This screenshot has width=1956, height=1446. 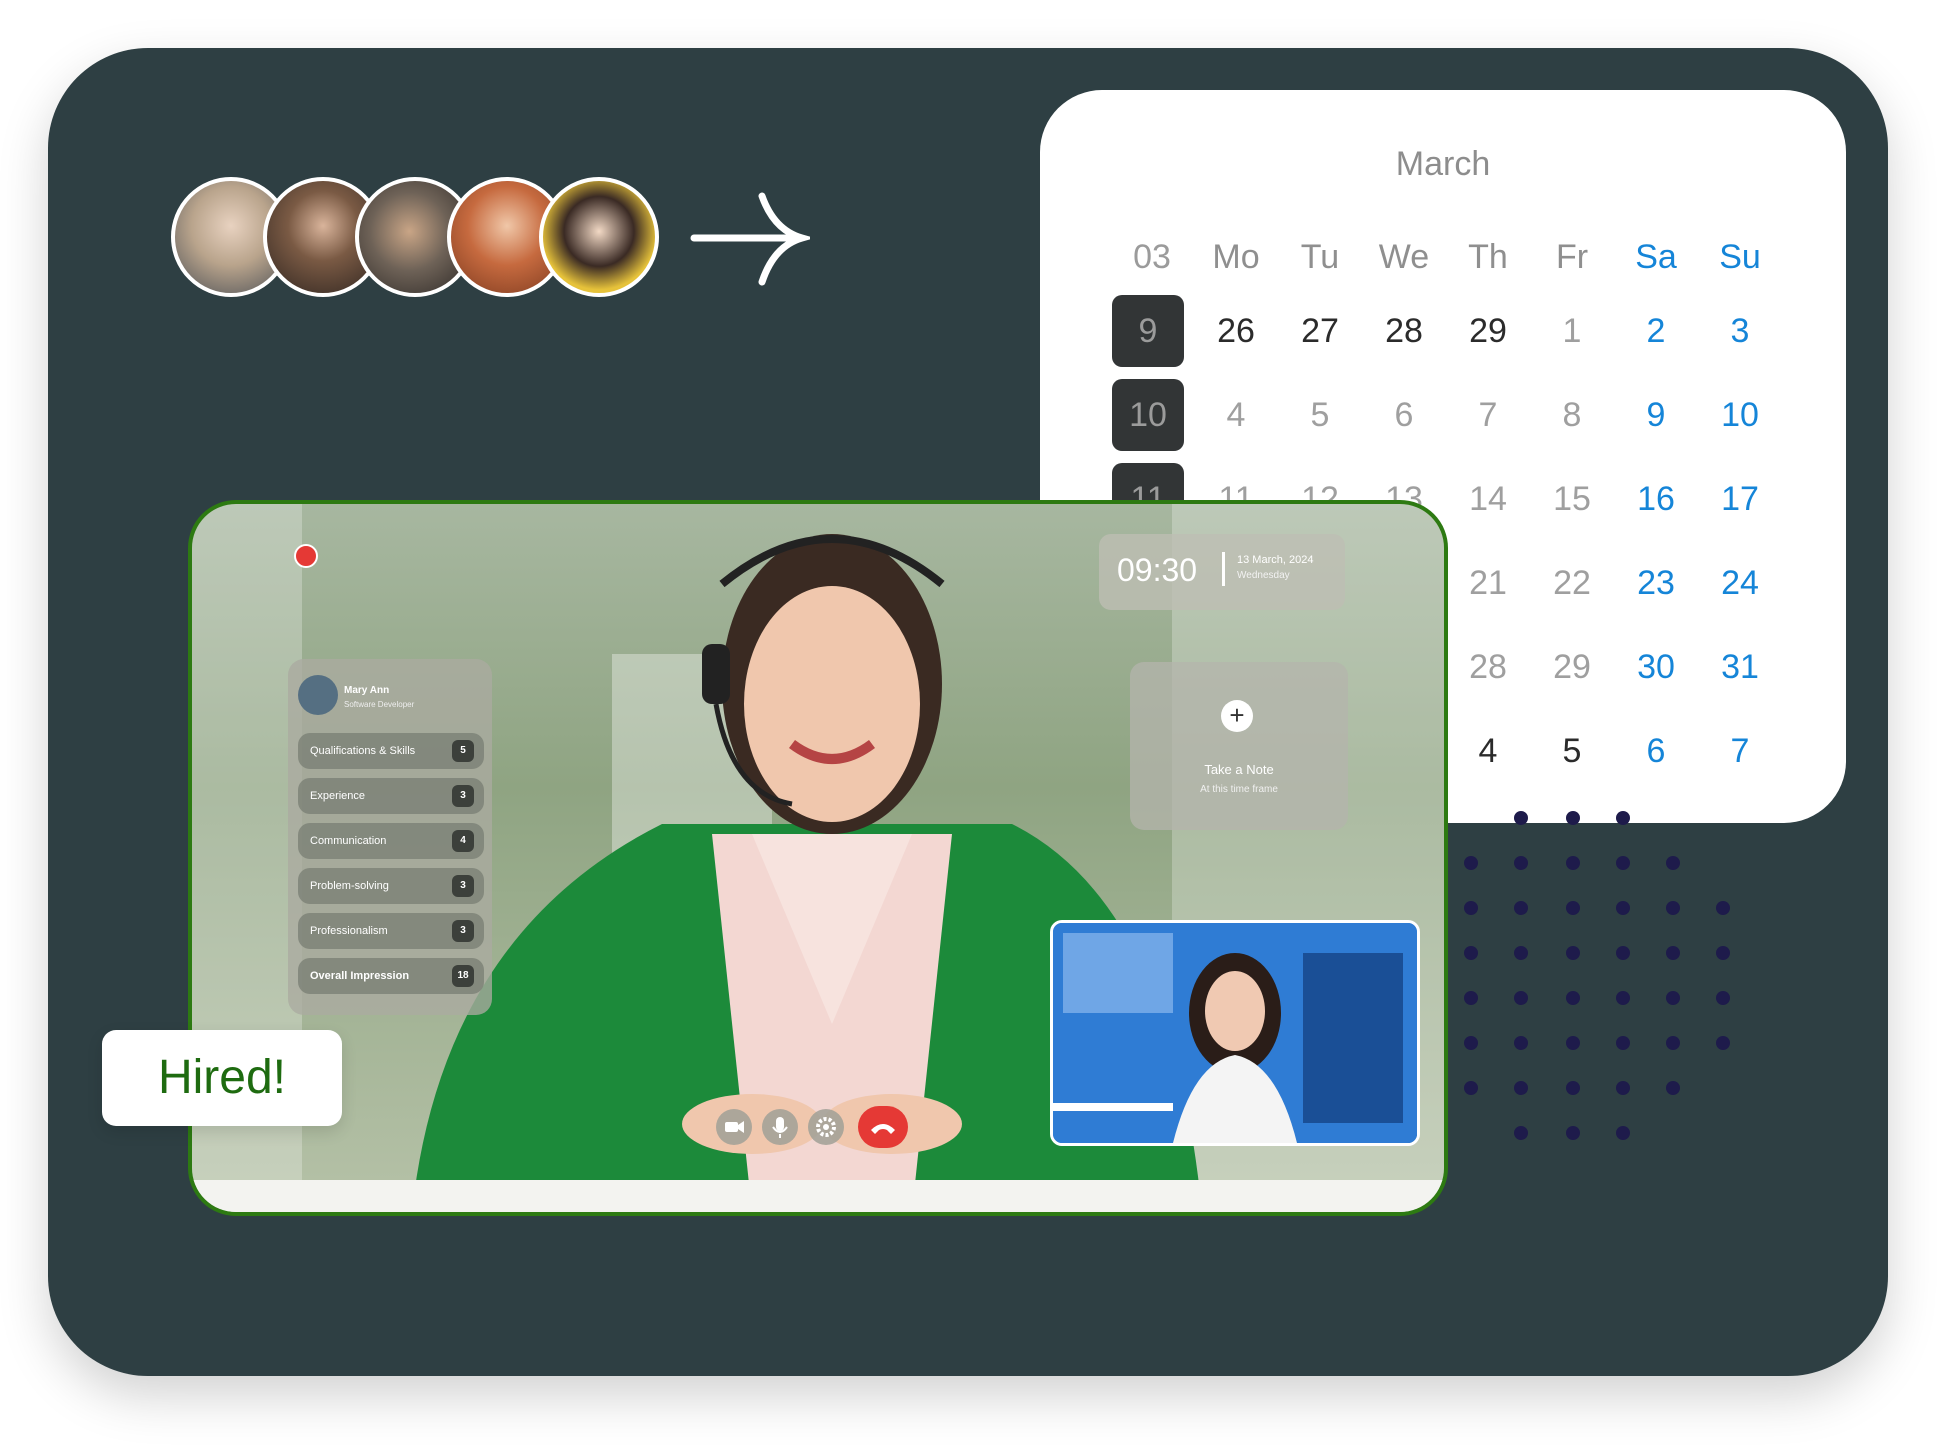 I want to click on day-header-we: We, so click(x=1404, y=257).